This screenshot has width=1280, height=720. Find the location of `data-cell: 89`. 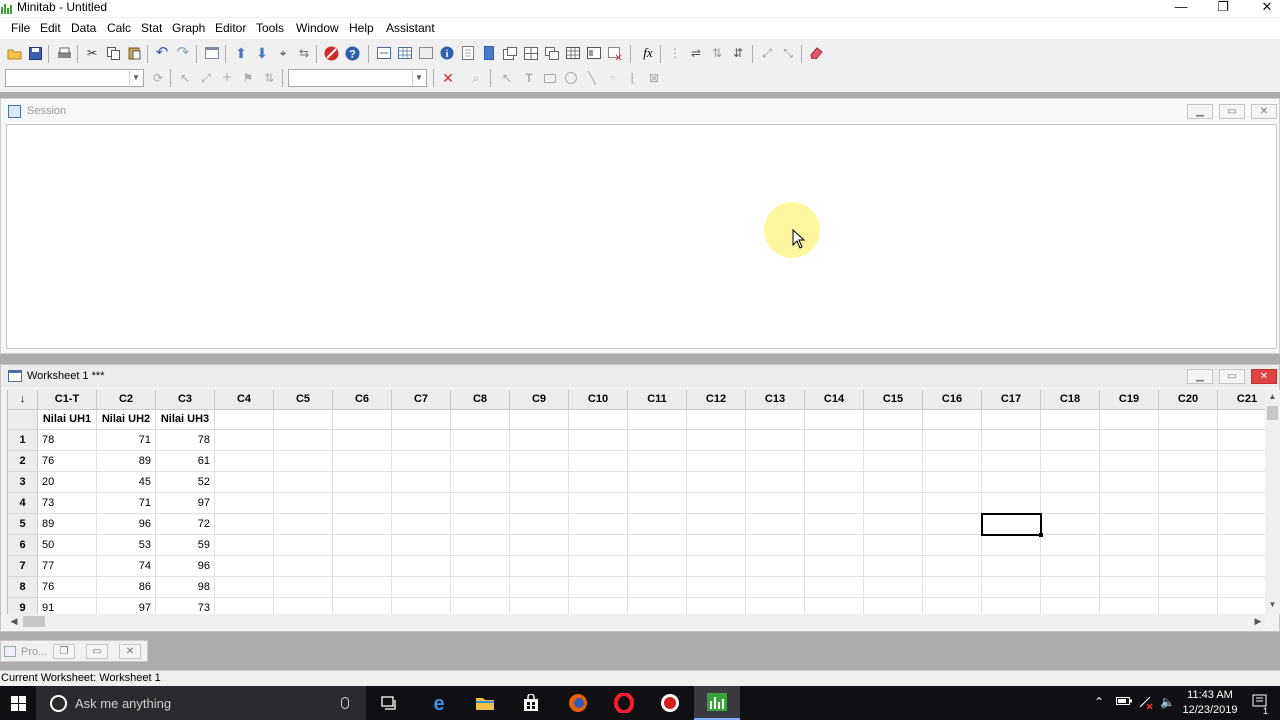

data-cell: 89 is located at coordinates (67, 524).